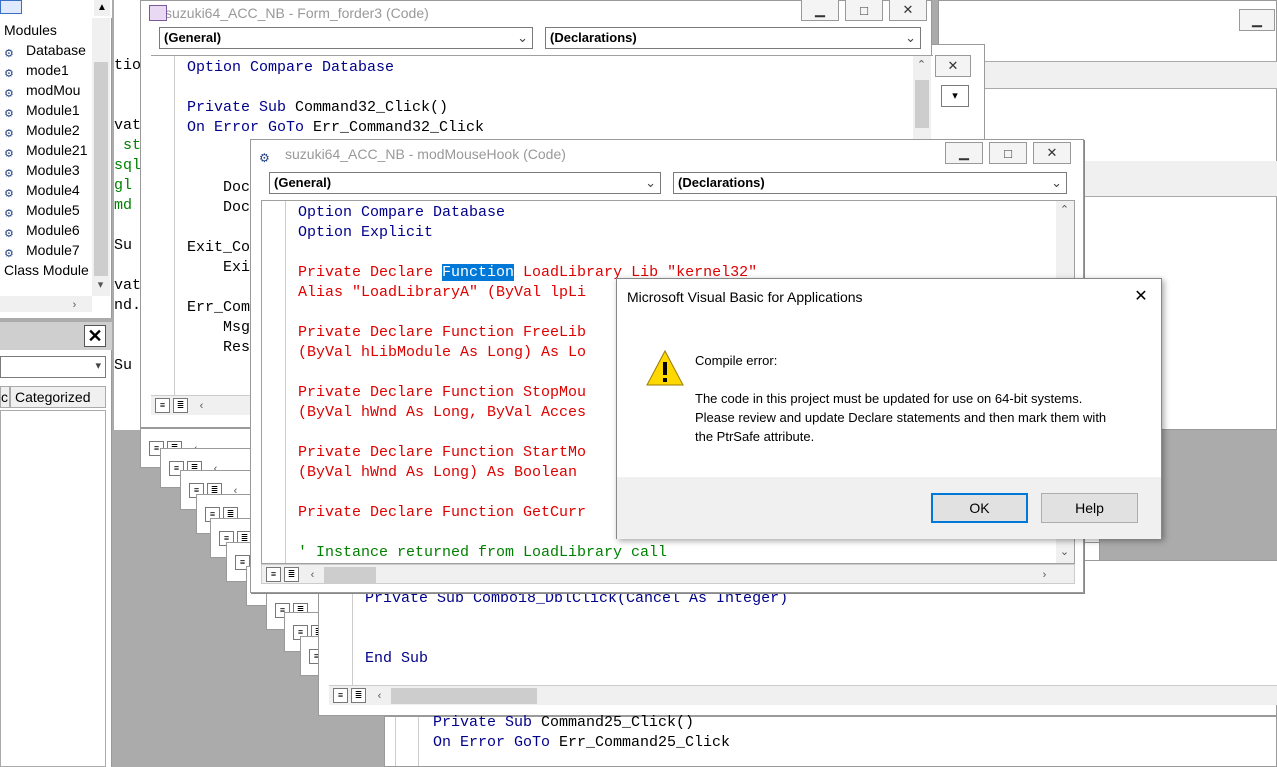 This screenshot has width=1277, height=767. What do you see at coordinates (42, 230) in the screenshot?
I see `tree-item: ⚙ Module6` at bounding box center [42, 230].